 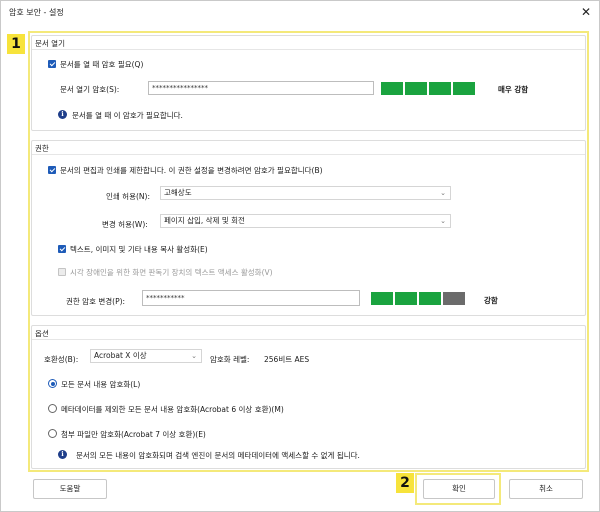 What do you see at coordinates (90, 89) in the screenshot?
I see `open-password-label: 문서 열기 암호(S):` at bounding box center [90, 89].